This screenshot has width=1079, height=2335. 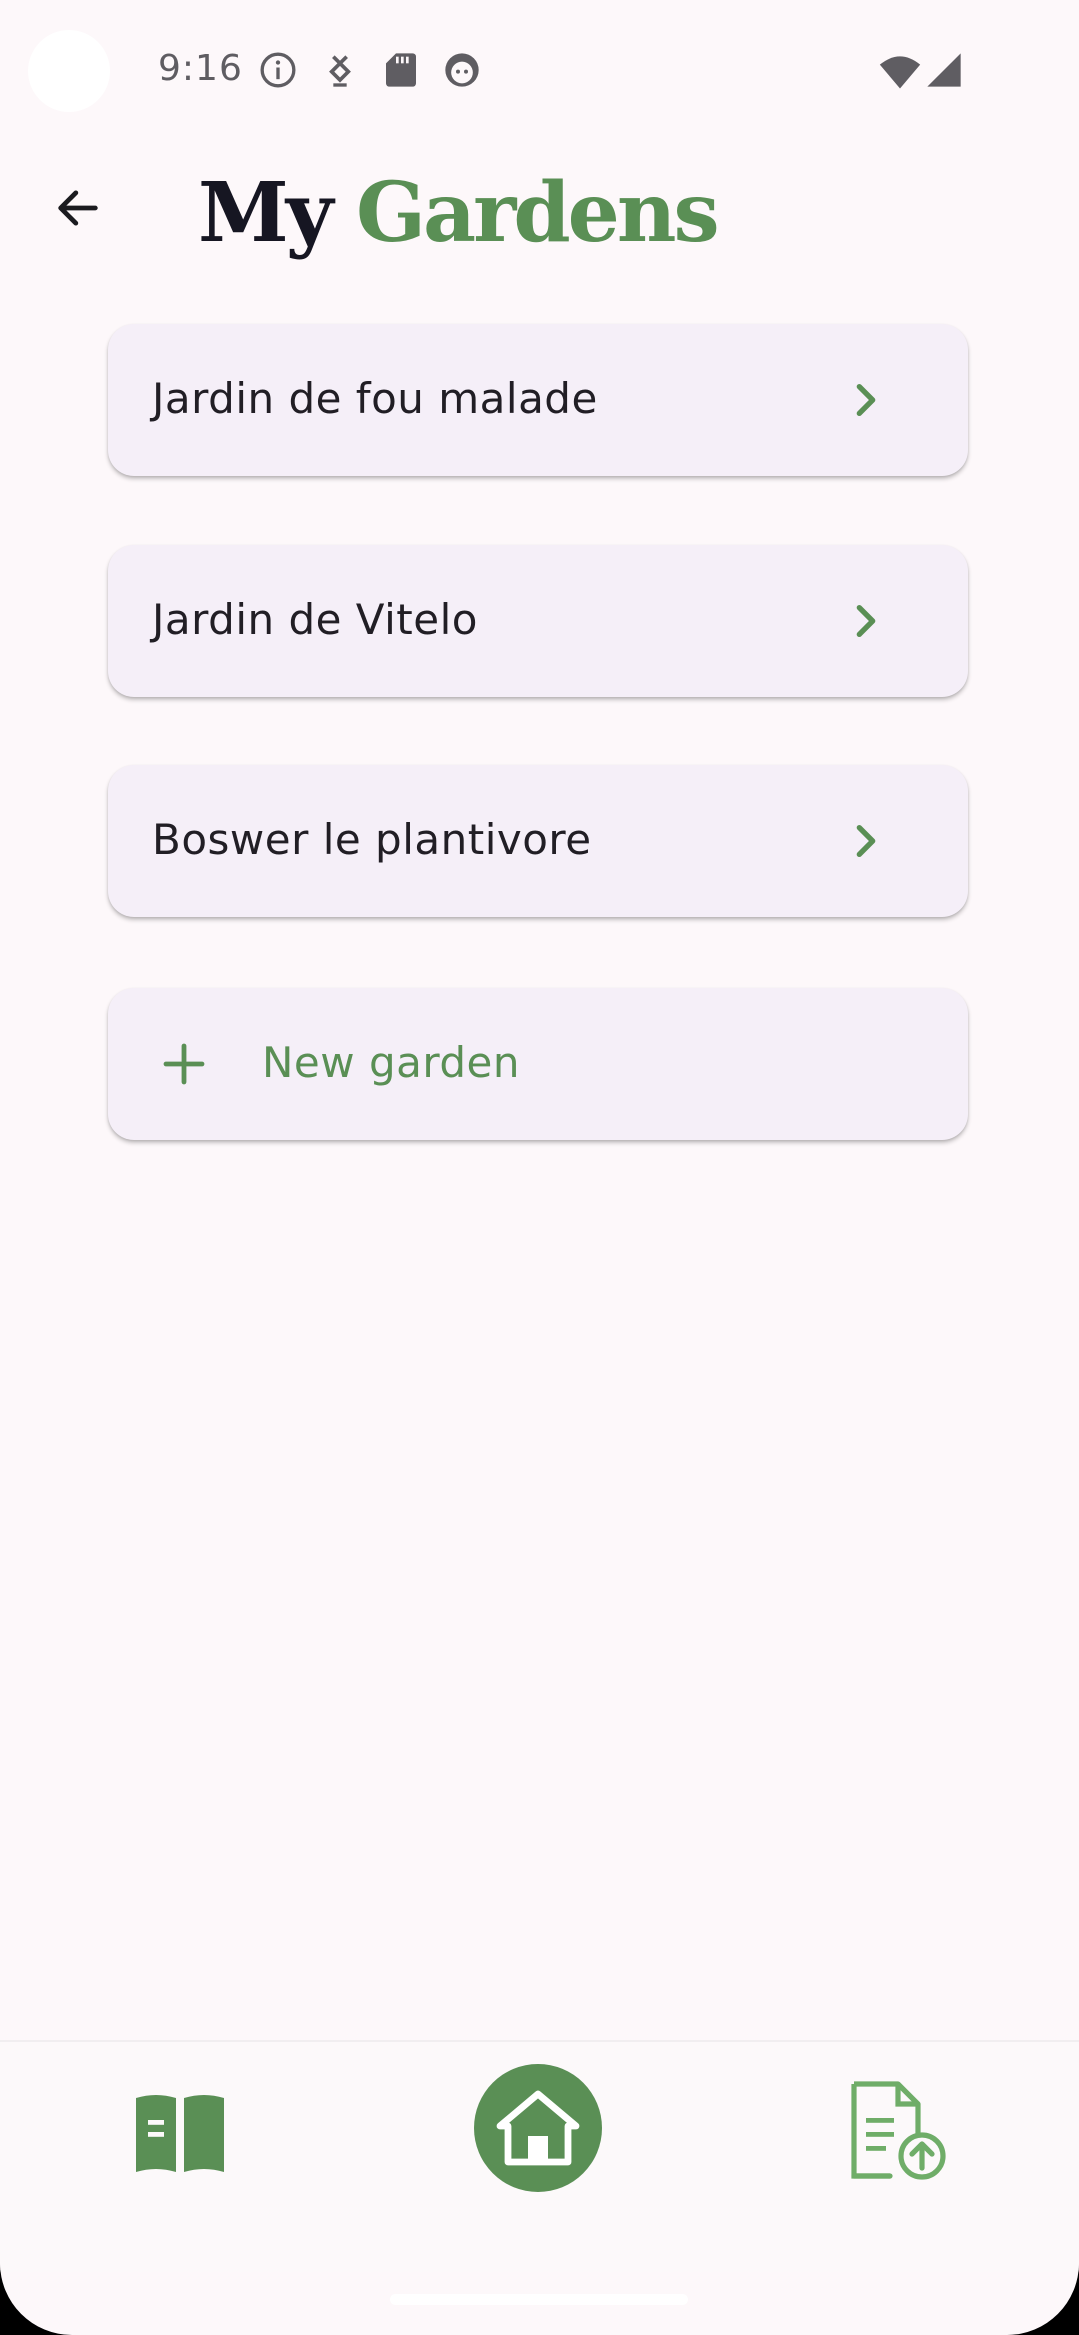 What do you see at coordinates (462, 70) in the screenshot?
I see `face-icon` at bounding box center [462, 70].